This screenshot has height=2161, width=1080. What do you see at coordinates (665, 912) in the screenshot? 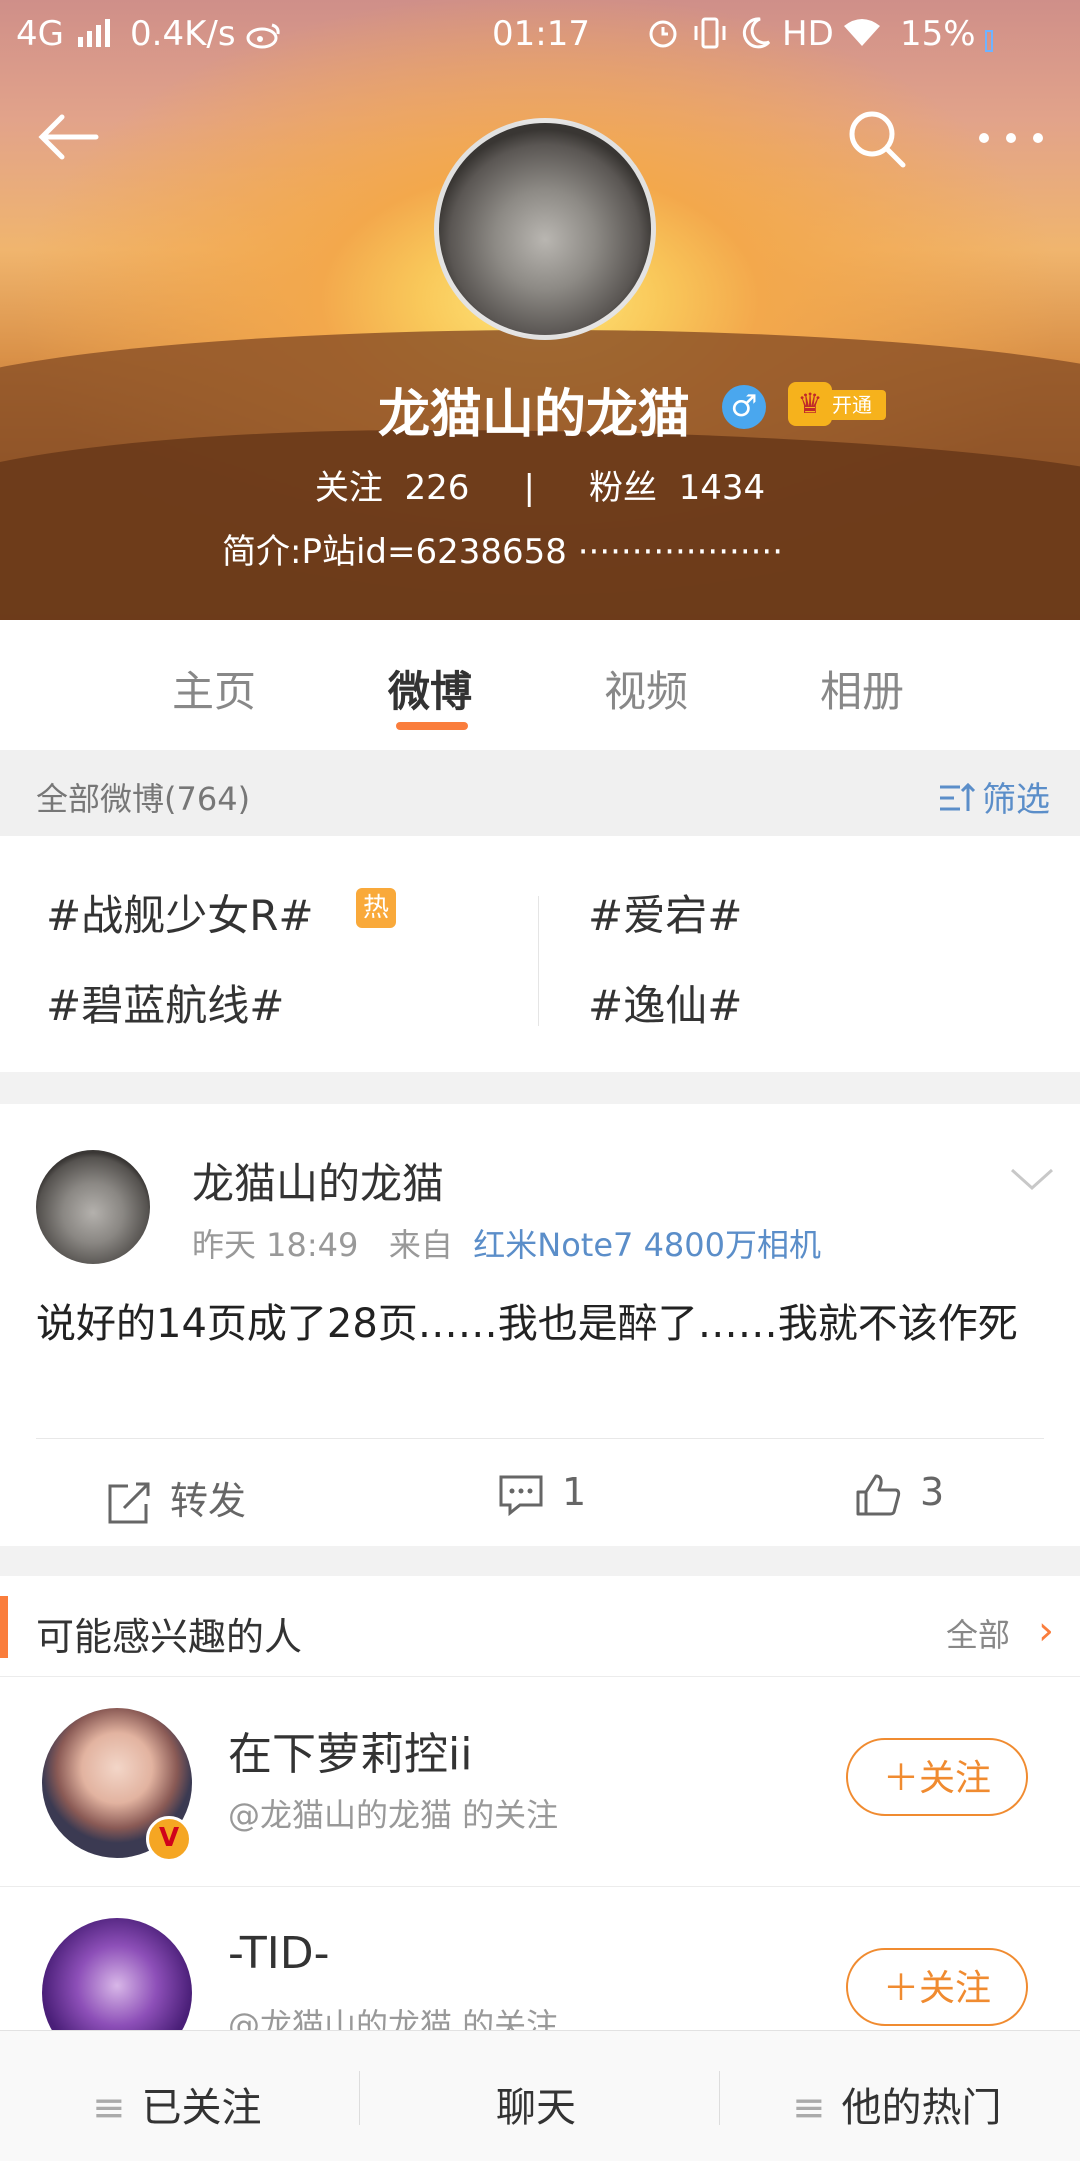
I see `topic-item: #爱宕#` at bounding box center [665, 912].